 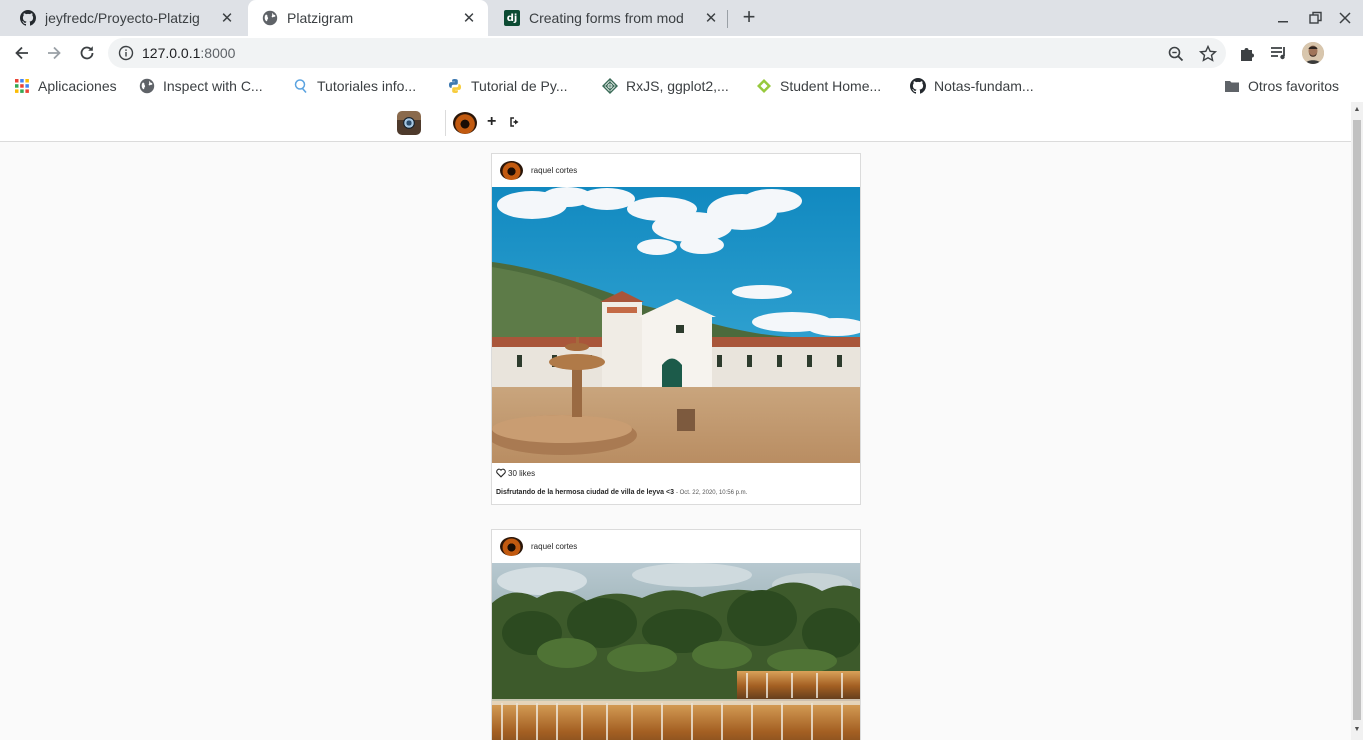 I want to click on page-scrollbar: ▲ ▼, so click(x=1357, y=421).